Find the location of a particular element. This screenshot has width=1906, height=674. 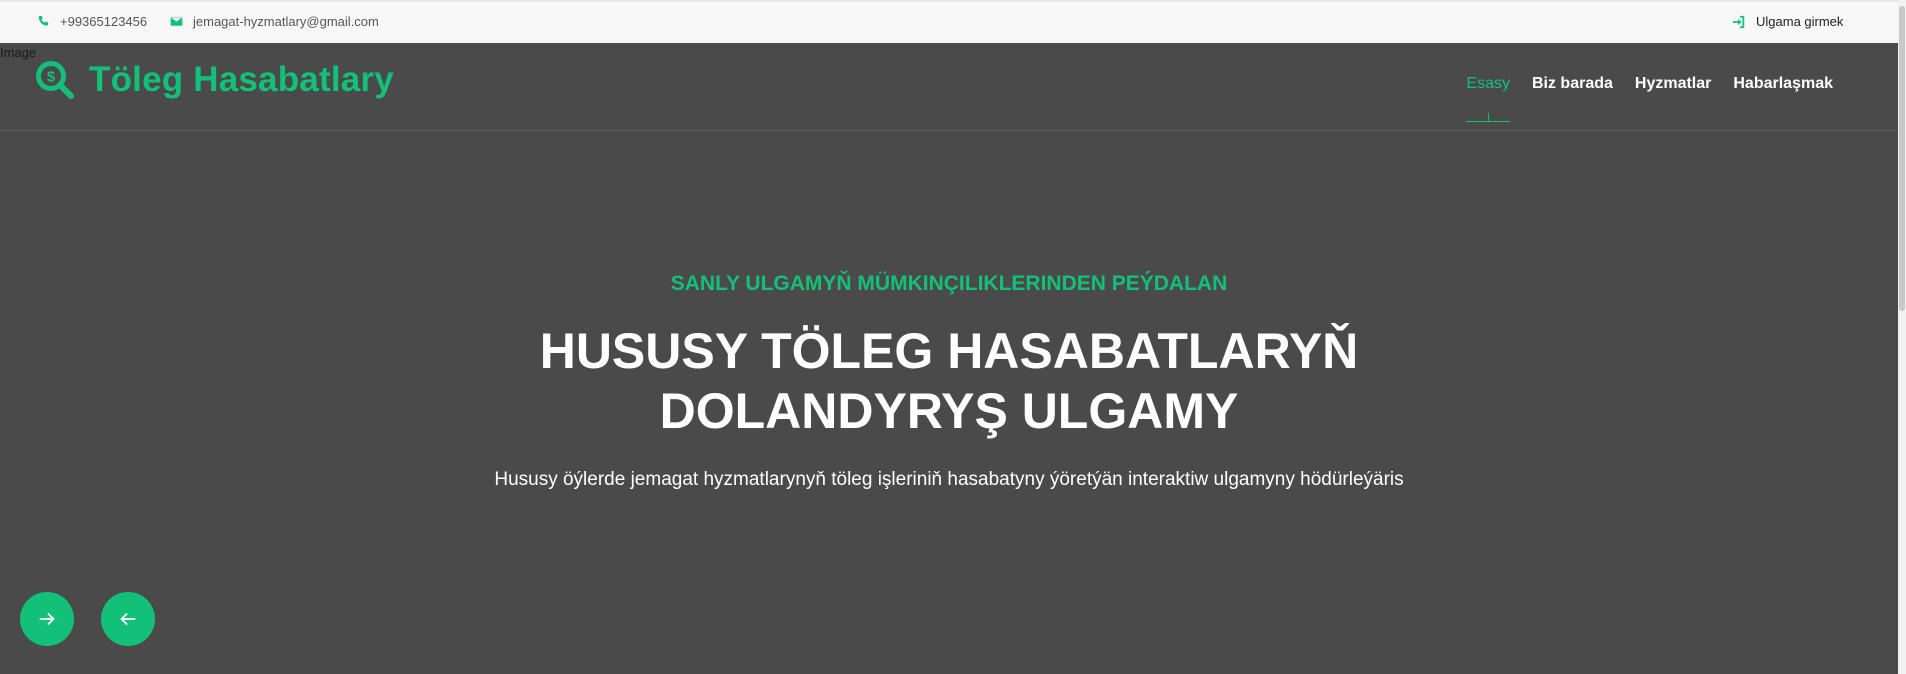

nav-label: Esasy is located at coordinates (1488, 83).